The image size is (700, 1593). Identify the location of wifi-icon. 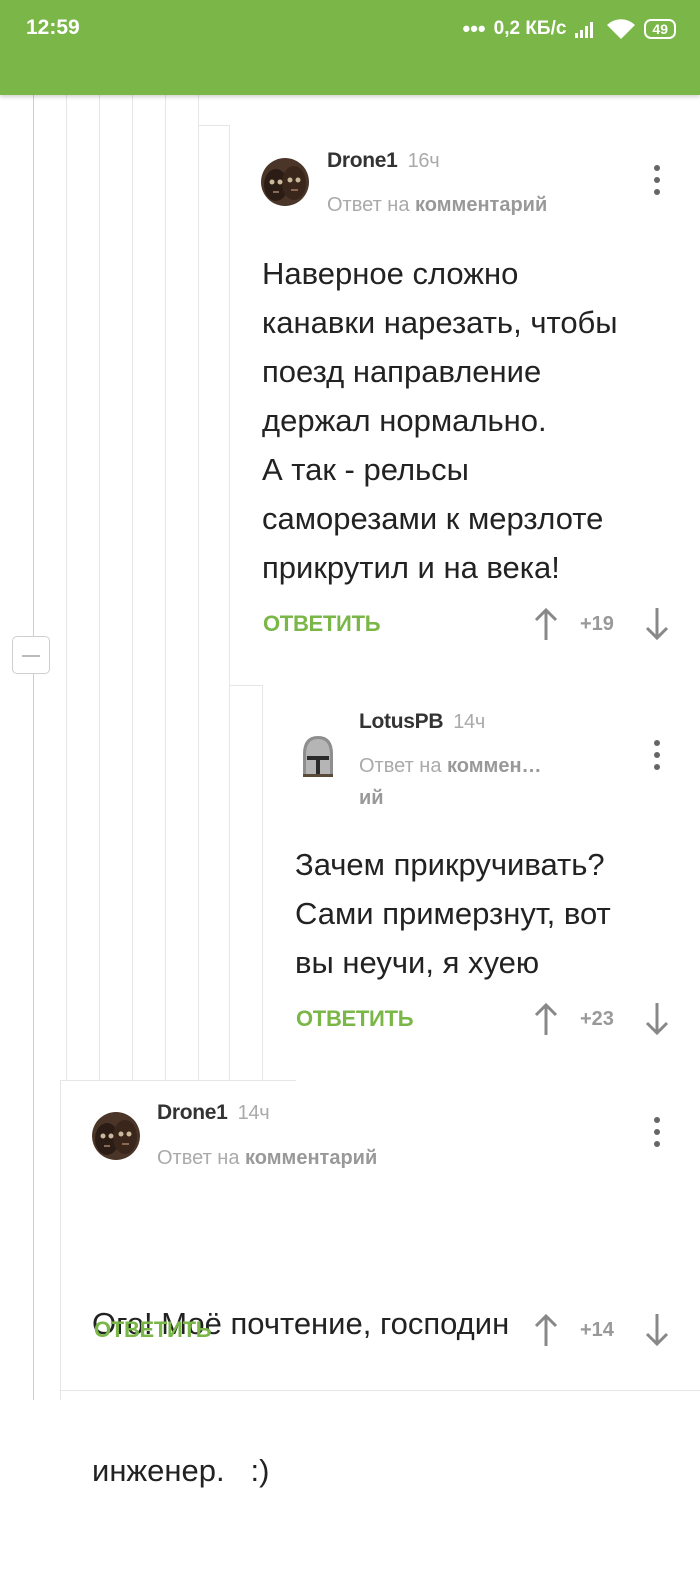
(621, 29).